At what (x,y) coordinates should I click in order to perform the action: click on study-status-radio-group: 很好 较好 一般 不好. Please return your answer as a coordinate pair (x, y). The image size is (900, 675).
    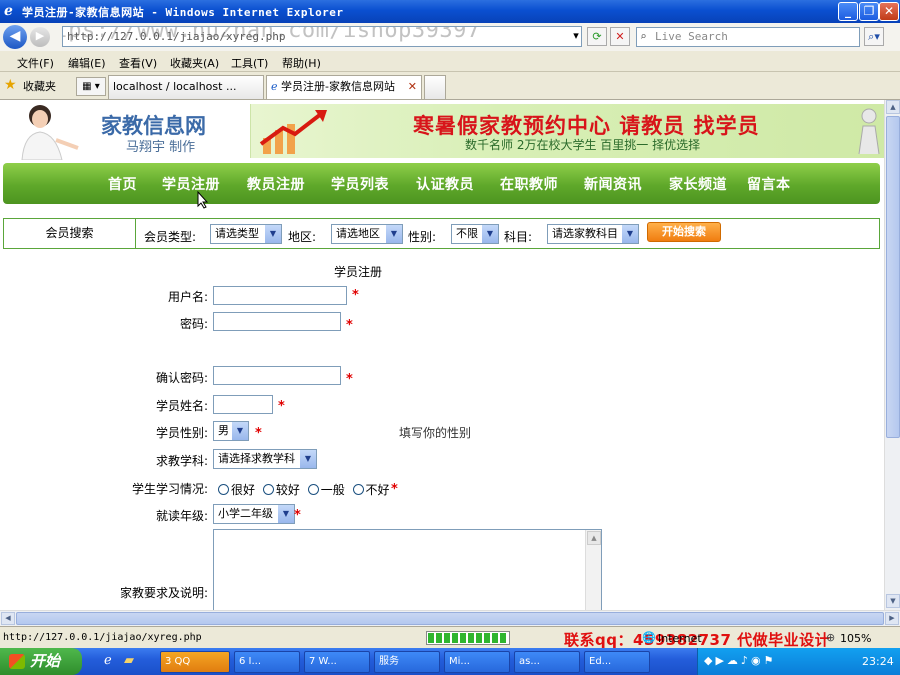
    Looking at the image, I should click on (304, 489).